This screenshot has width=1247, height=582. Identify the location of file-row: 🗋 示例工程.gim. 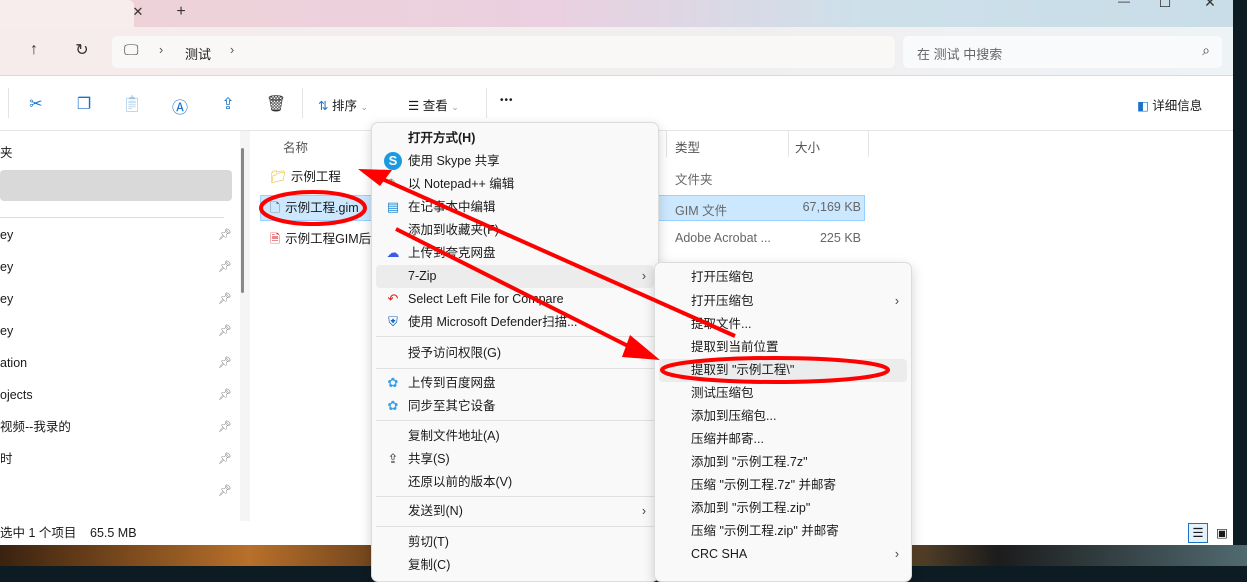
(317, 208).